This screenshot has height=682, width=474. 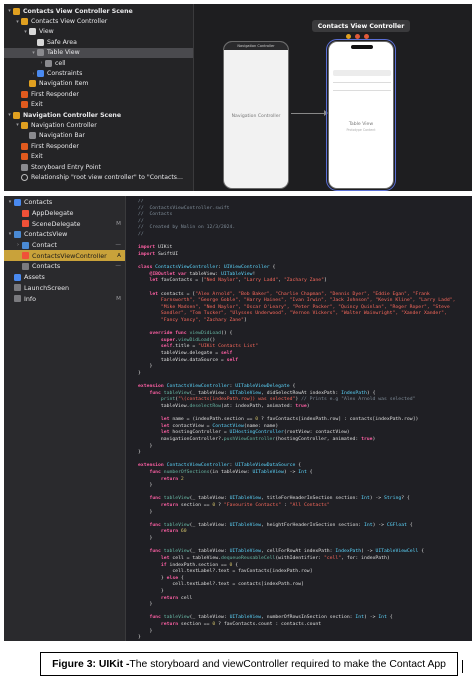 What do you see at coordinates (98, 32) in the screenshot?
I see `outline-view: ▾ View` at bounding box center [98, 32].